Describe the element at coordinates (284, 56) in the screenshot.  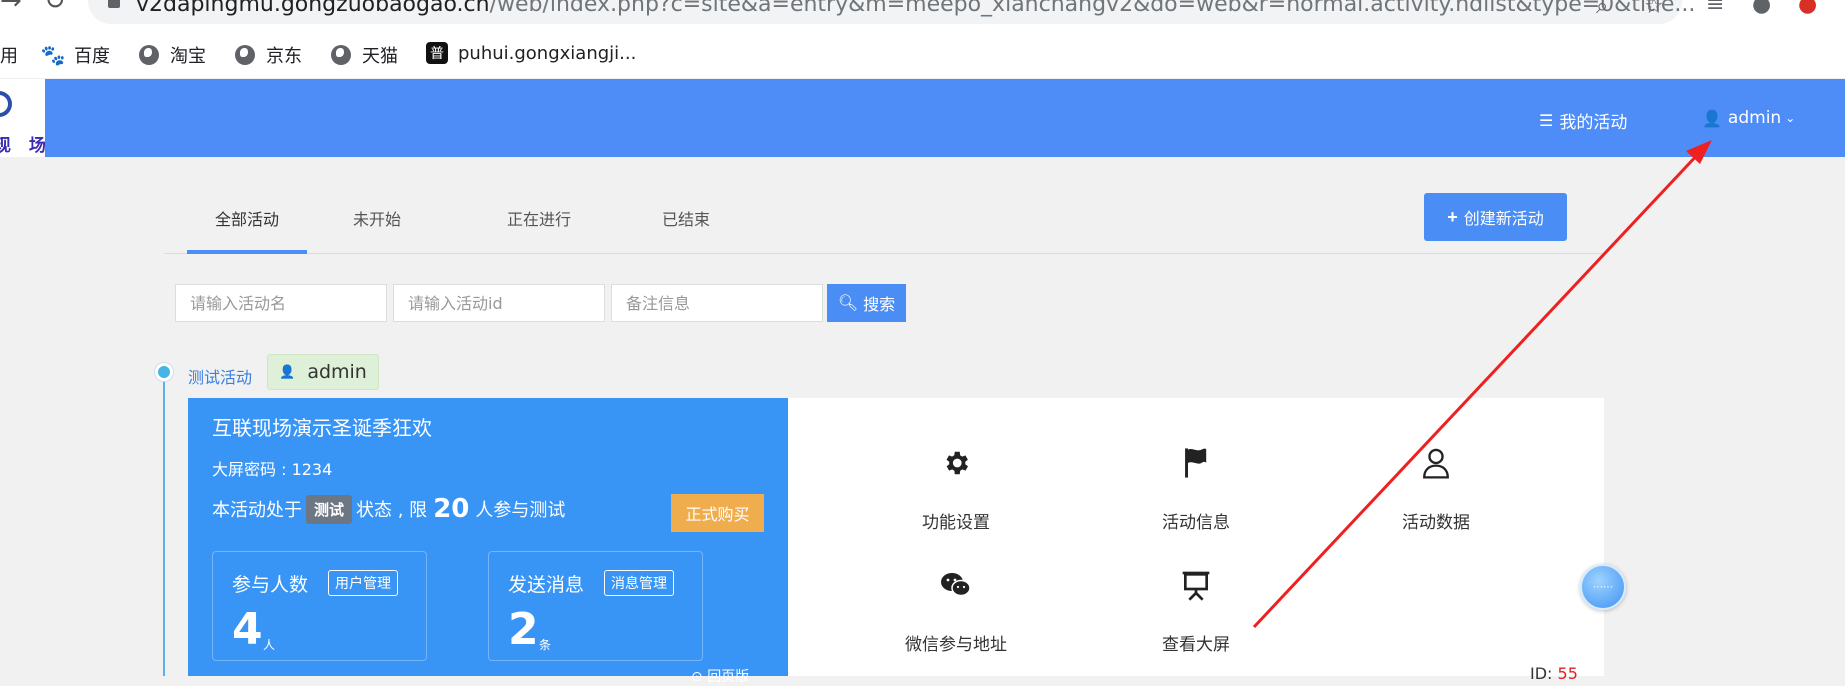
I see `bookmark-label: 京东` at that location.